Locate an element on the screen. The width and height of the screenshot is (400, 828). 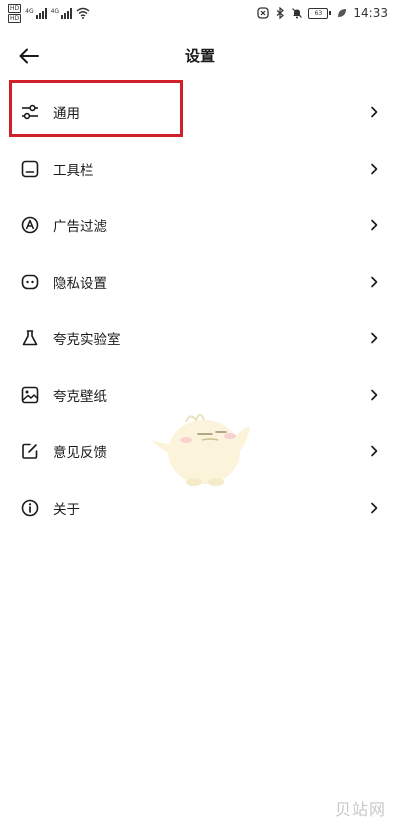
hd-badges: HD HD is located at coordinates (15, 13).